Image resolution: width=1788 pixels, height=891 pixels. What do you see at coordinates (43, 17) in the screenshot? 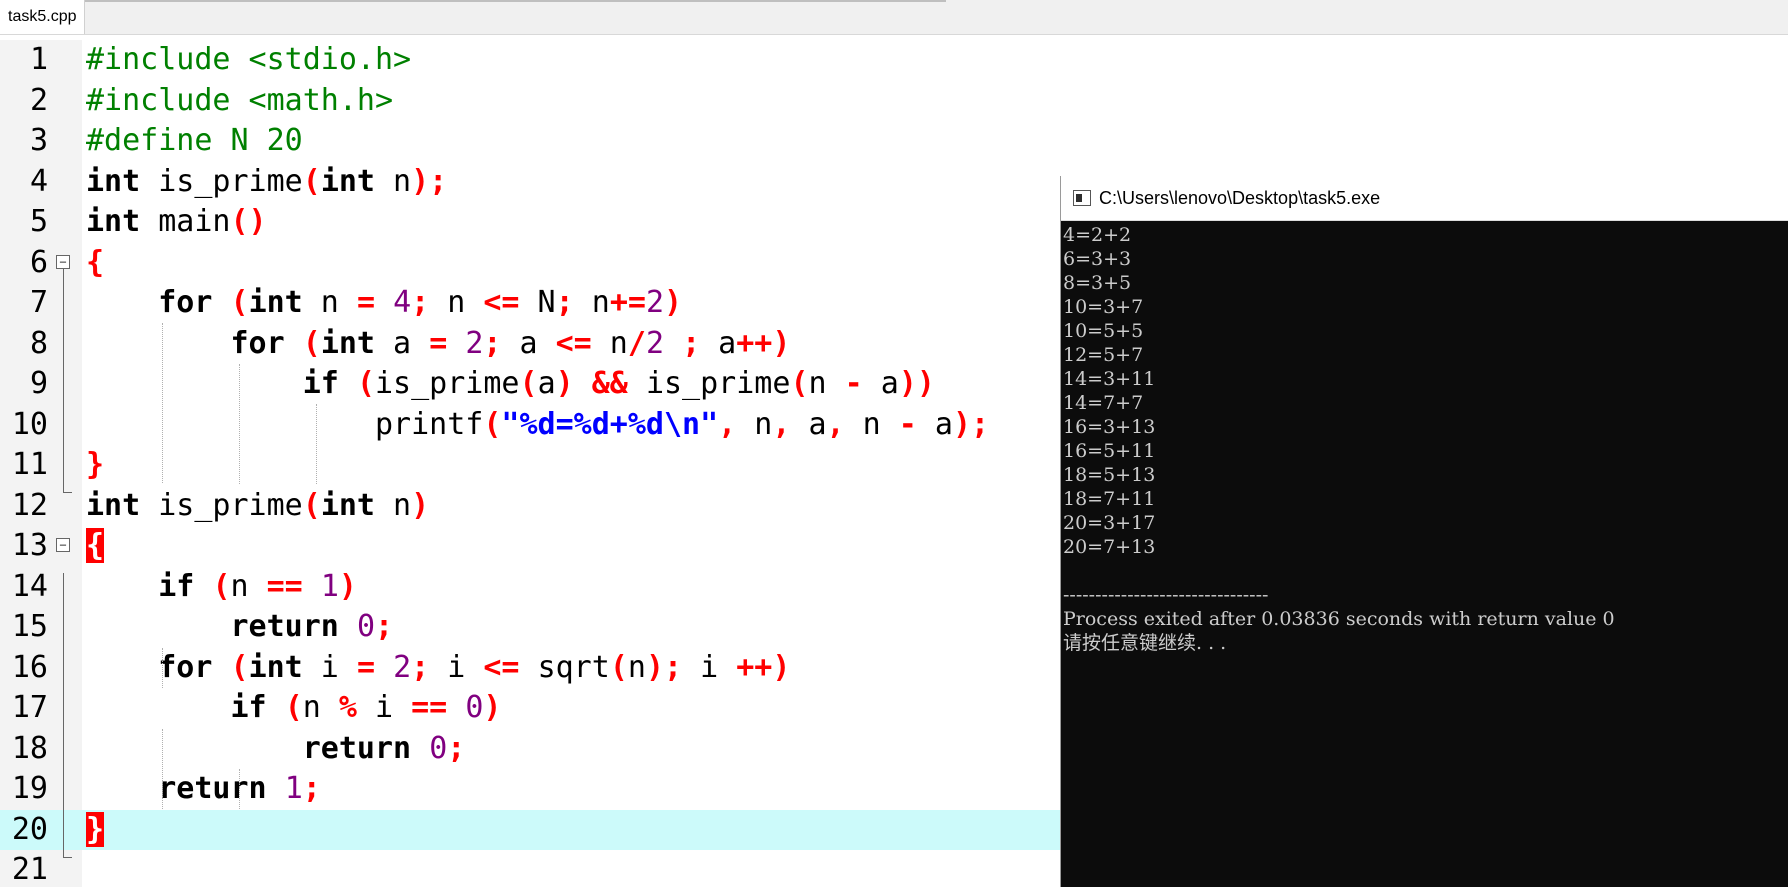
I see `tab-task5-cpp: task5.cpp` at bounding box center [43, 17].